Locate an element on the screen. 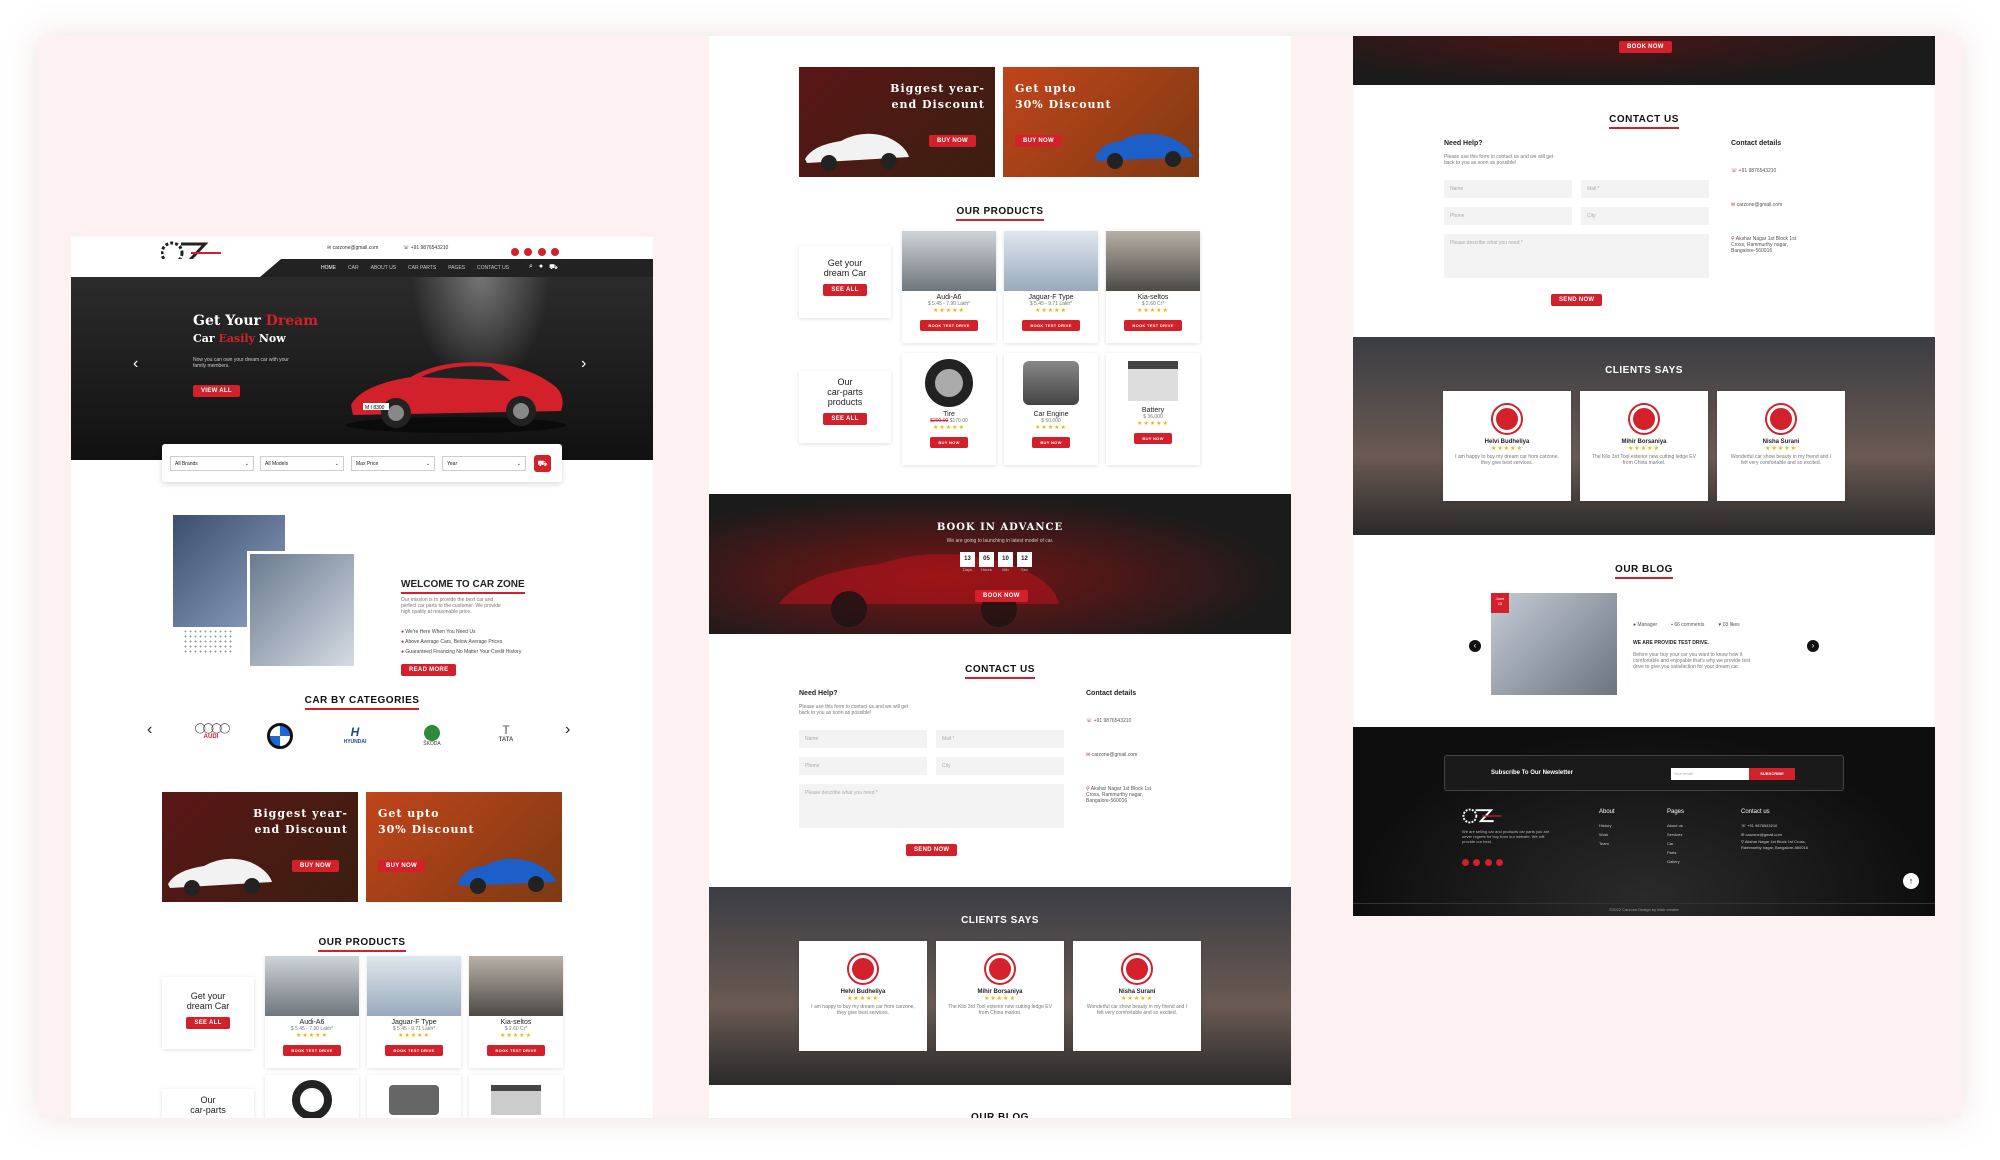 Image resolution: width=2000 pixels, height=1160 pixels. blog-comments: ▪ 66 comments is located at coordinates (1687, 625).